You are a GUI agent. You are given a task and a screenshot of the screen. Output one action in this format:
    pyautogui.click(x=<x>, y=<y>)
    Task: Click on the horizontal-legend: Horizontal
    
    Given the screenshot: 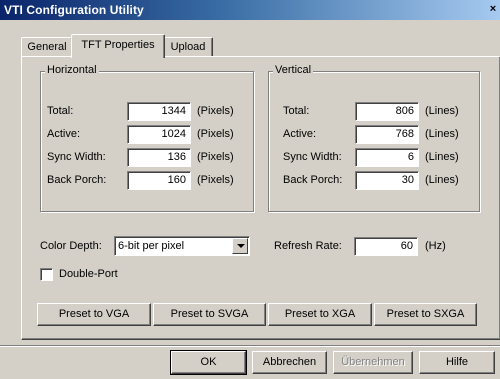 What is the action you would take?
    pyautogui.click(x=72, y=70)
    